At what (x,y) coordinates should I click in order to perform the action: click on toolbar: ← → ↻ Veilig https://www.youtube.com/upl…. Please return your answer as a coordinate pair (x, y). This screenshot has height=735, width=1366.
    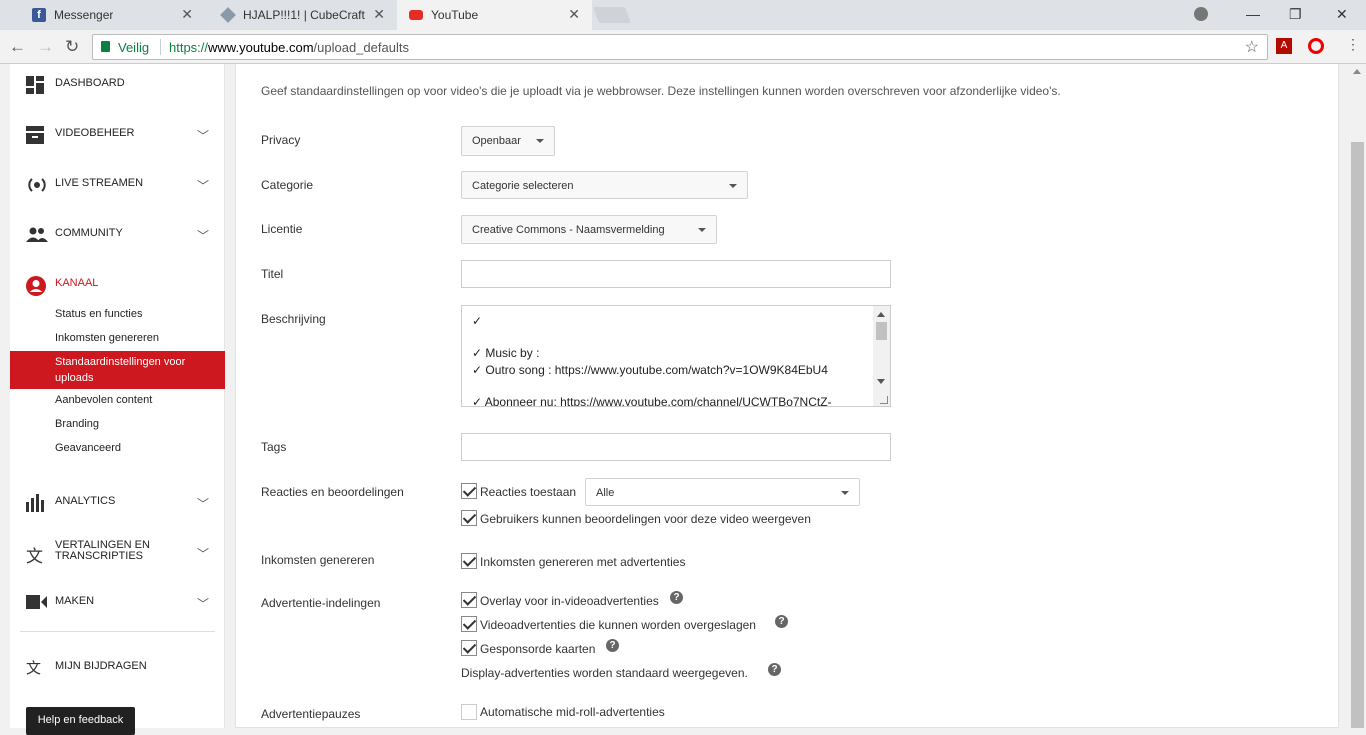
    Looking at the image, I should click on (683, 47).